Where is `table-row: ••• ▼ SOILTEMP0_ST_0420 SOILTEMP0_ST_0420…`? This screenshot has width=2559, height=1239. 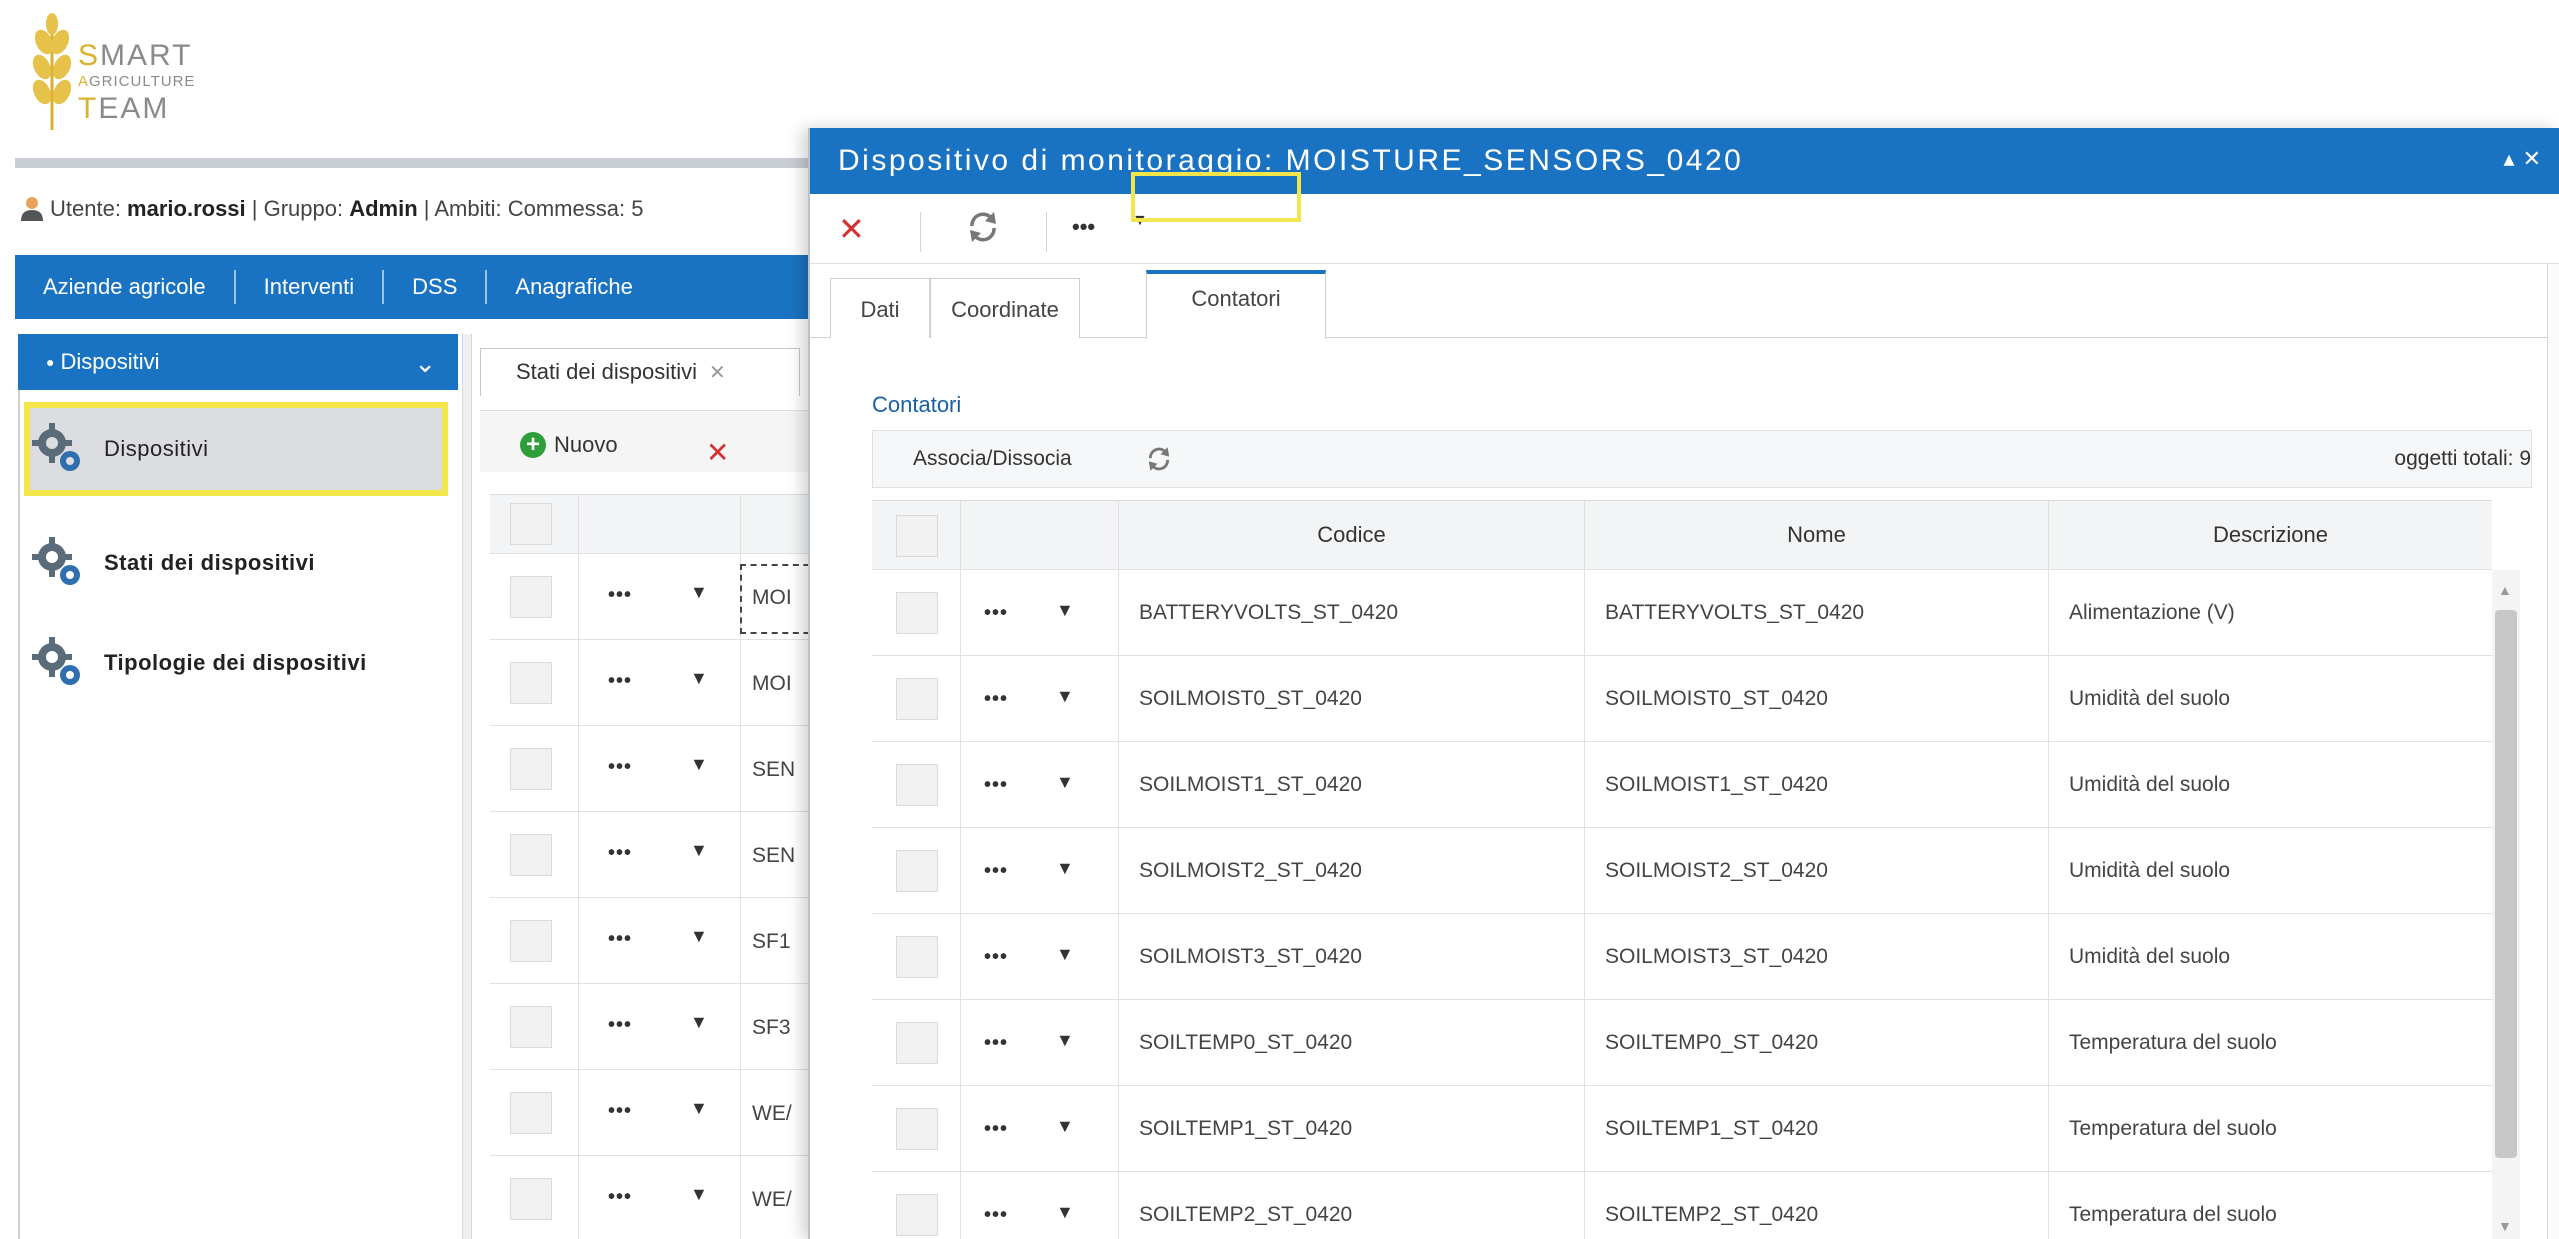 table-row: ••• ▼ SOILTEMP0_ST_0420 SOILTEMP0_ST_0420… is located at coordinates (1682, 1043).